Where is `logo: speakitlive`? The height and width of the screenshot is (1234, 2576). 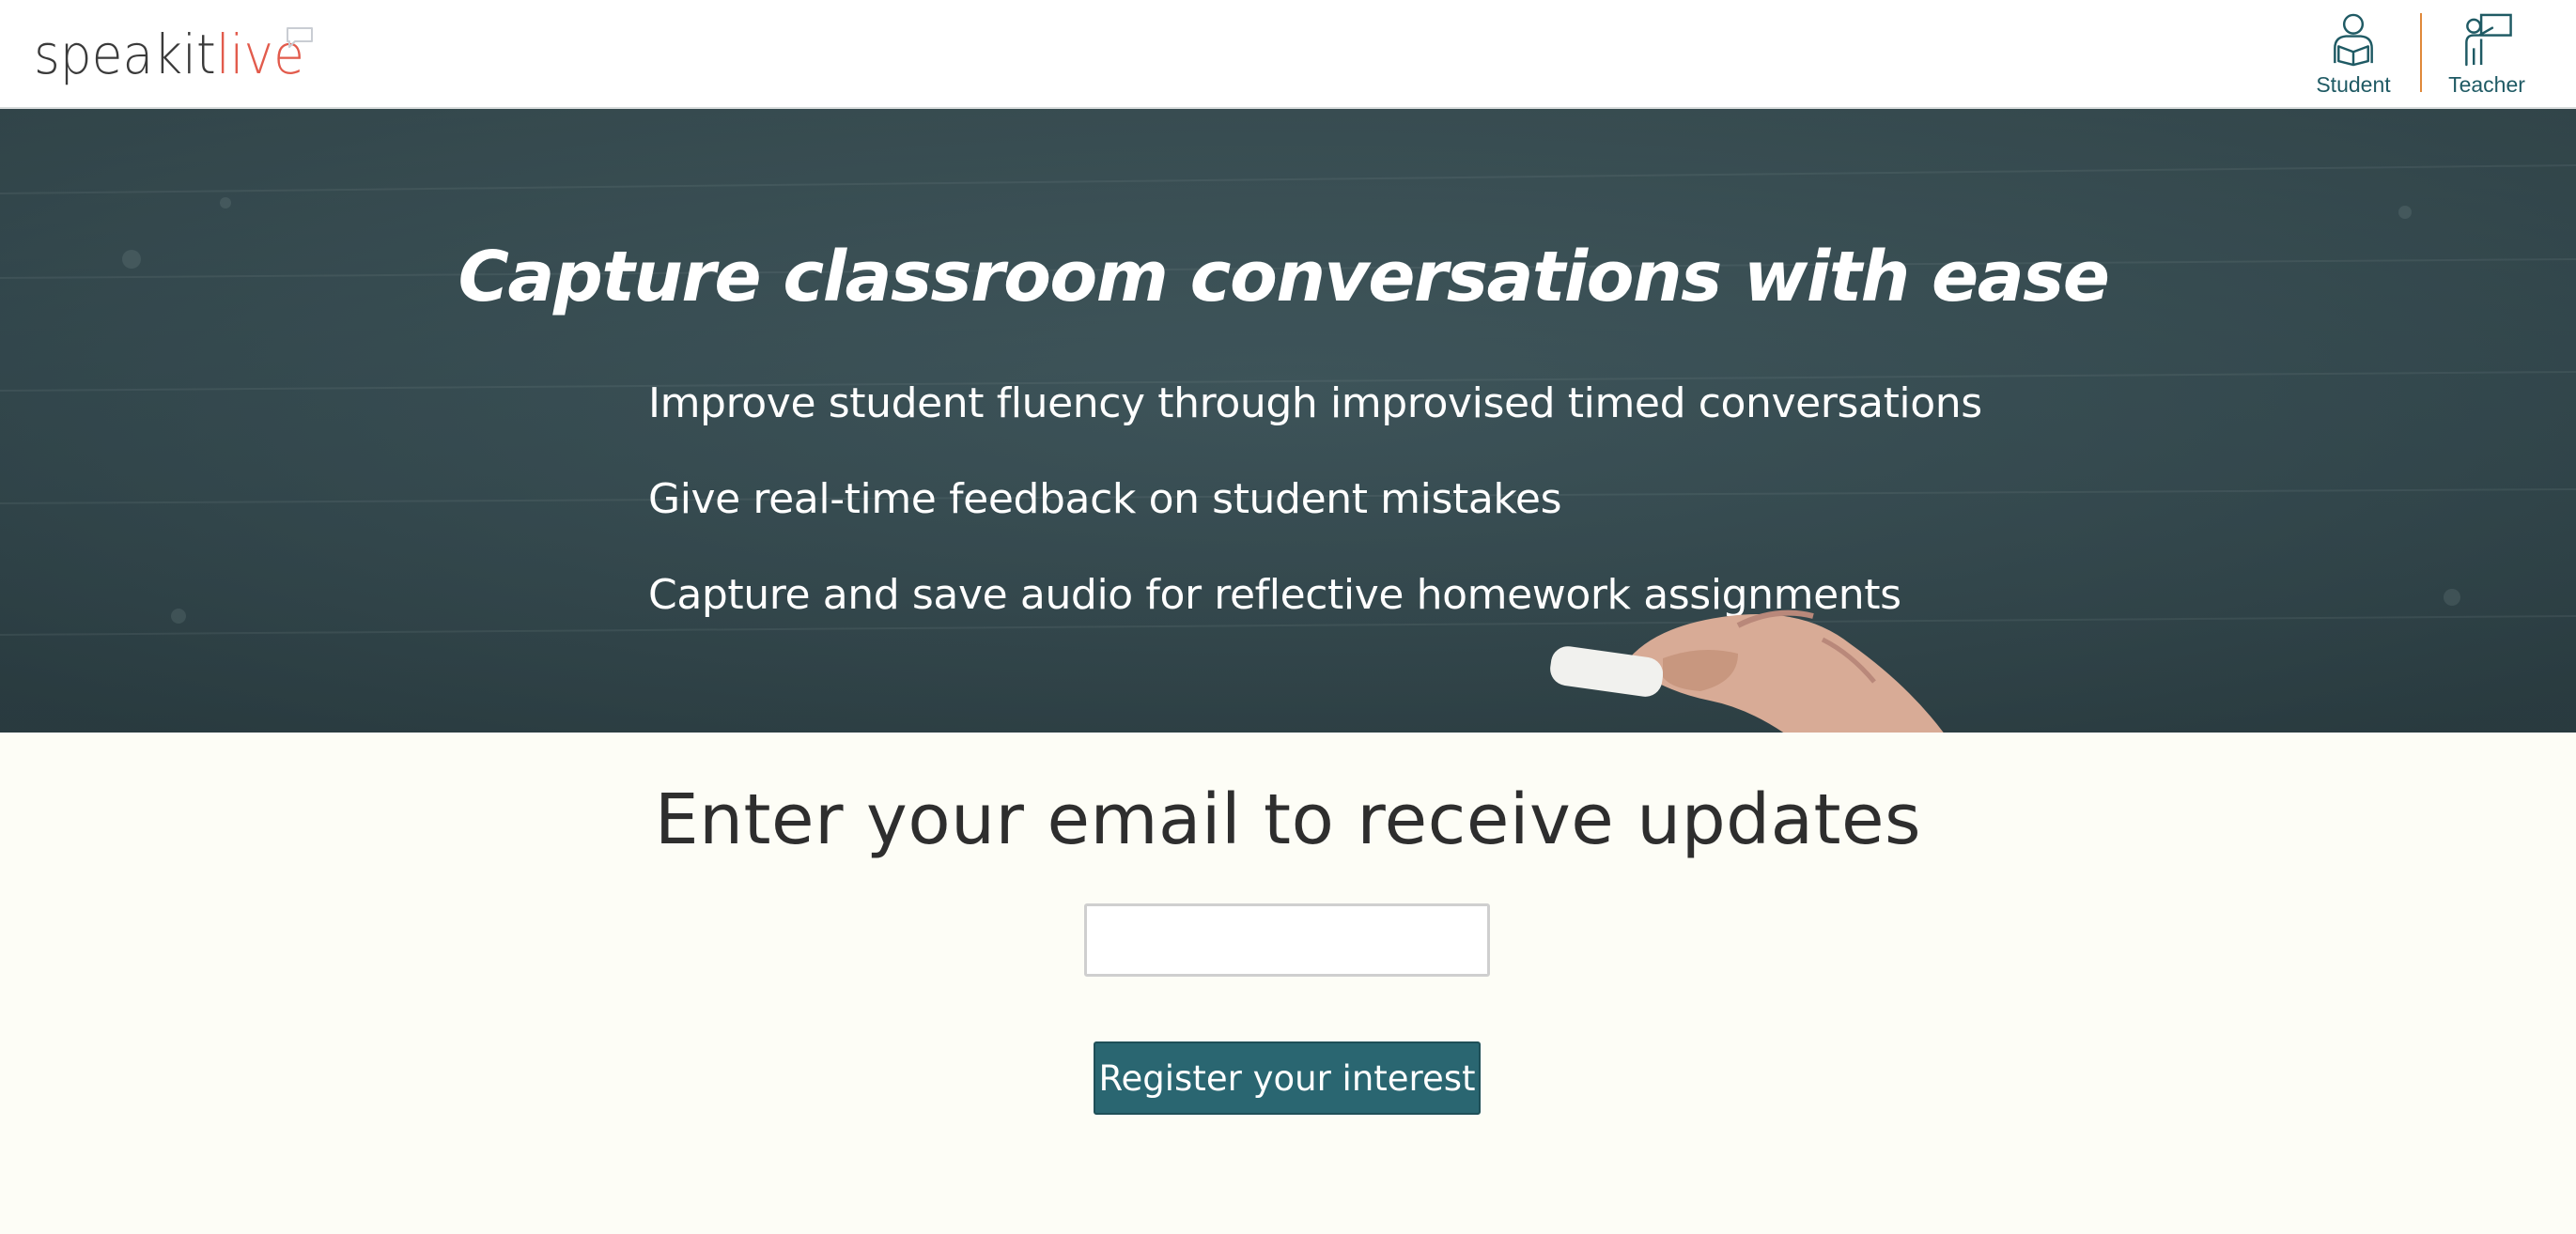
logo: speakitlive is located at coordinates (181, 54).